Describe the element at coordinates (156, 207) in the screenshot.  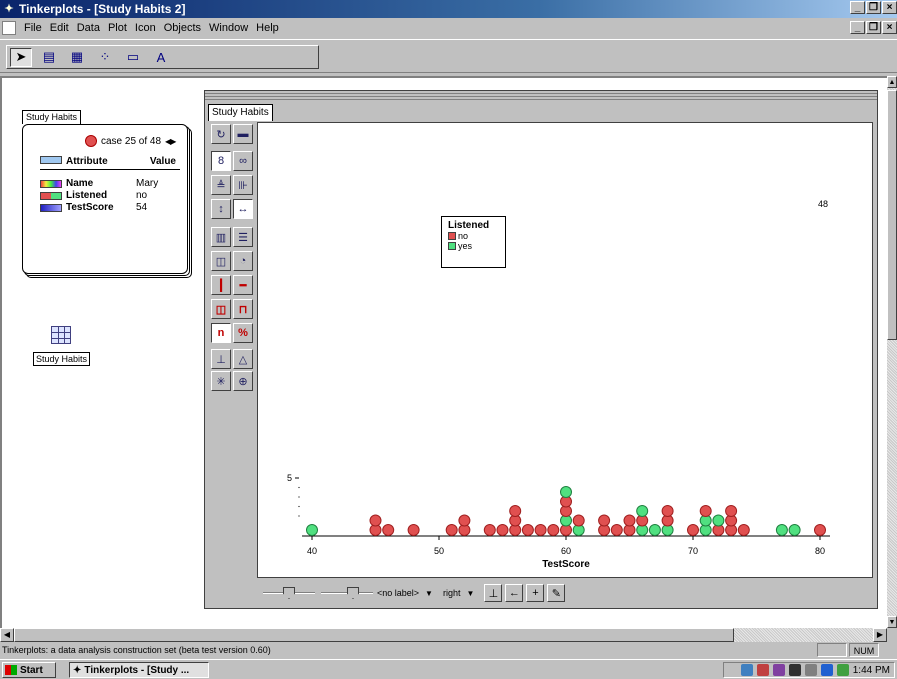
I see `attribute-value: 54` at that location.